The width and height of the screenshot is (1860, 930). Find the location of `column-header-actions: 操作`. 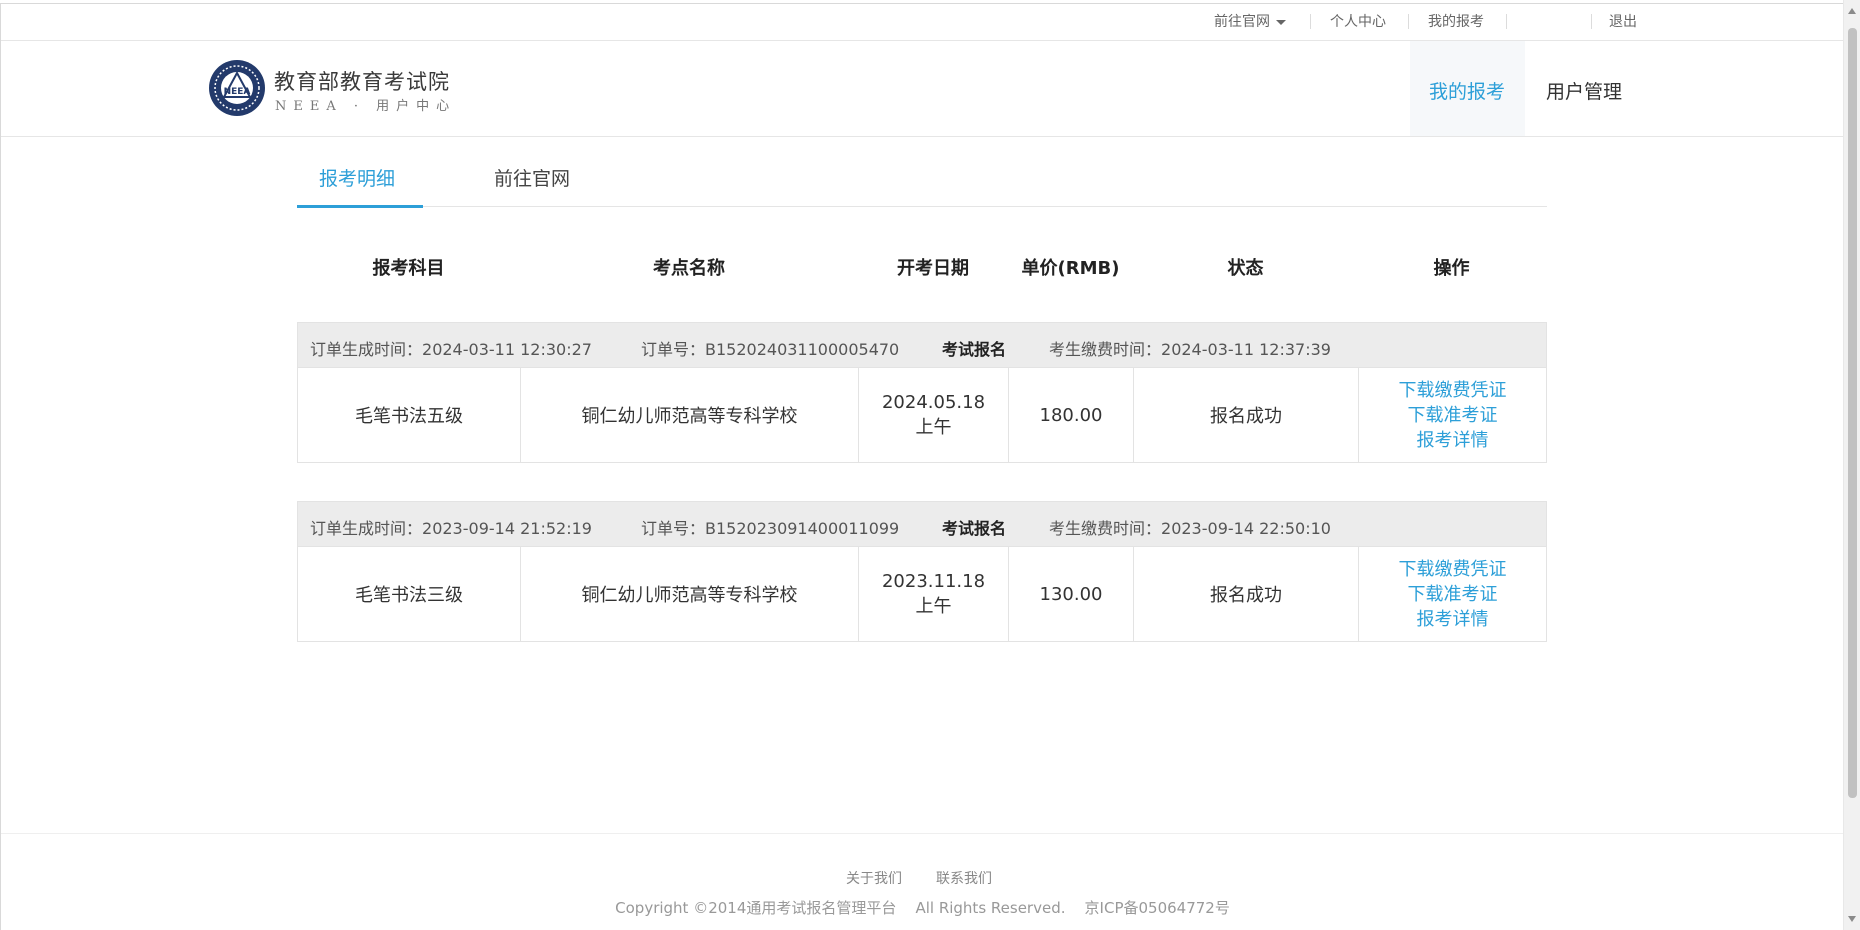

column-header-actions: 操作 is located at coordinates (1451, 268).